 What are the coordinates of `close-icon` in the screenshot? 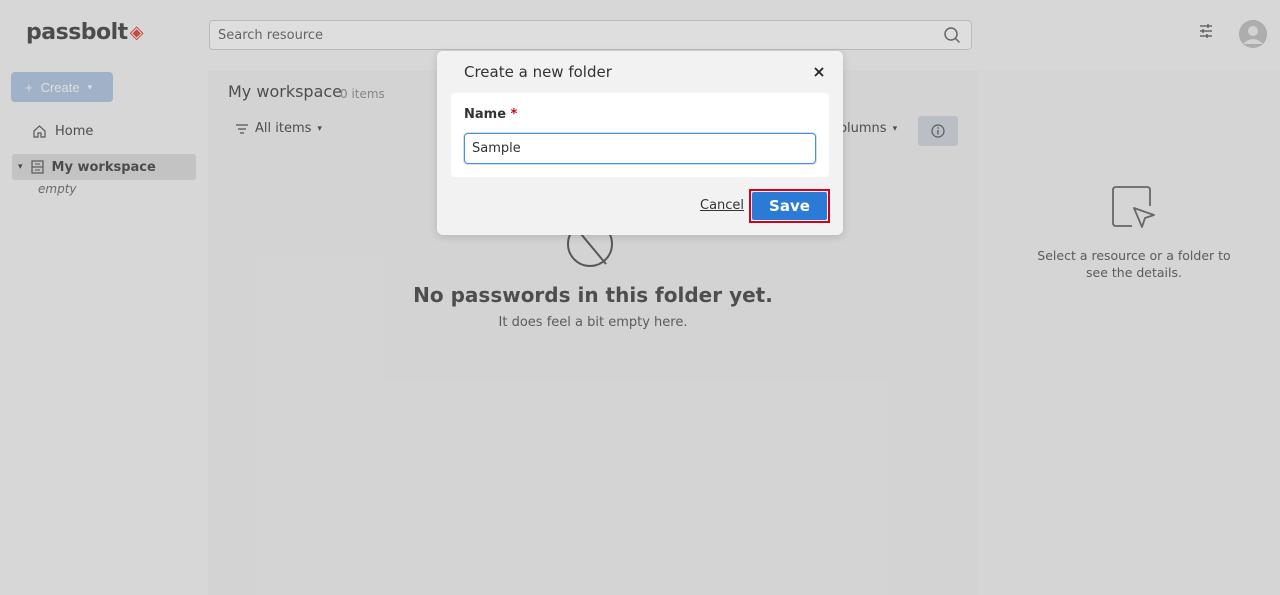 It's located at (819, 72).